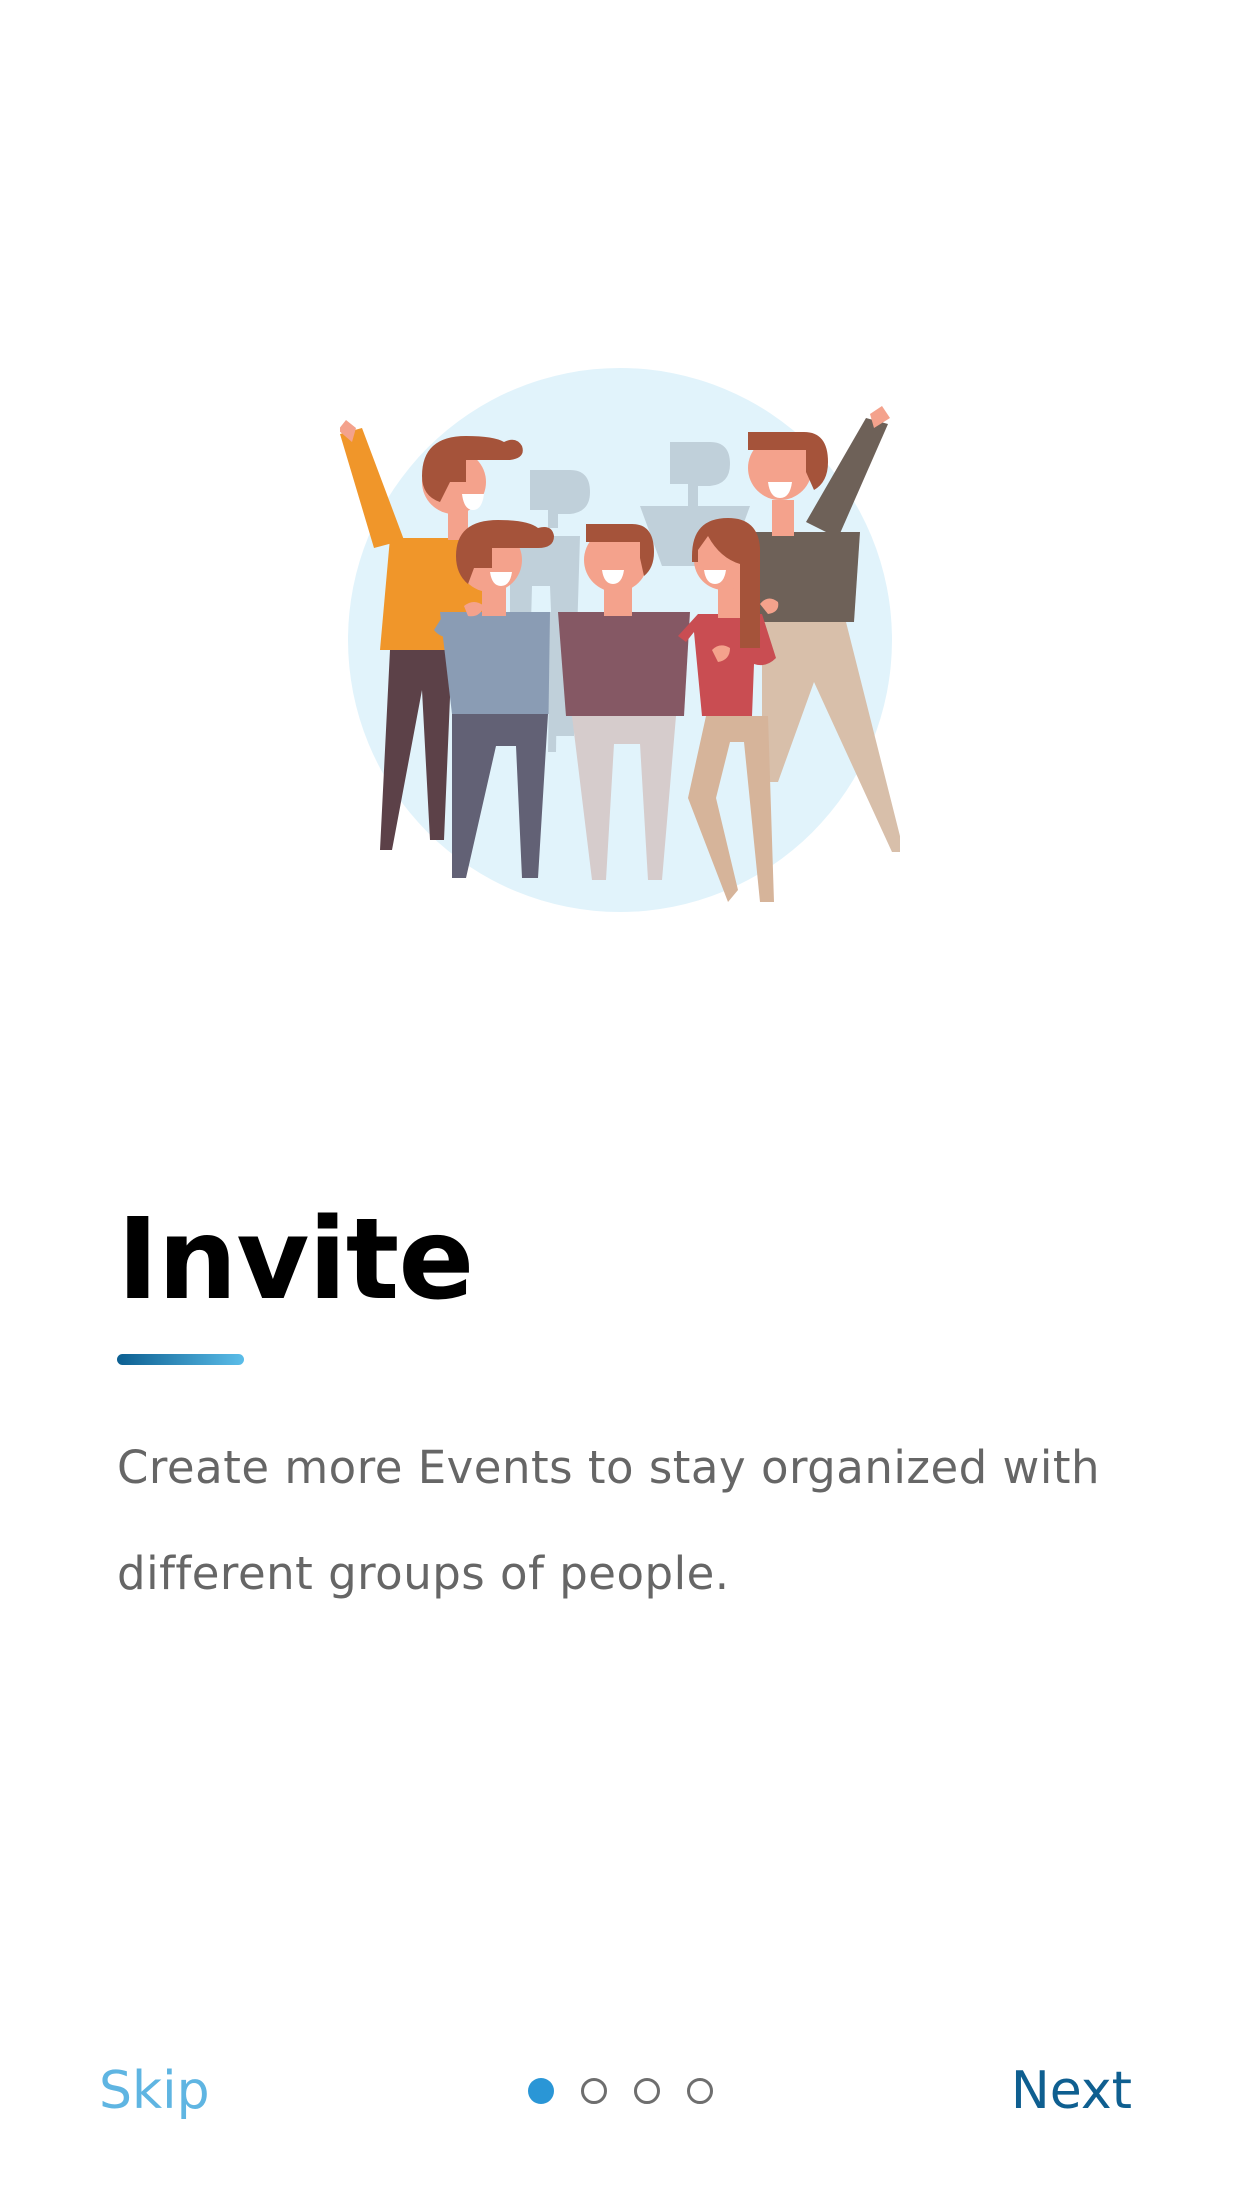  I want to click on title-accent-underline, so click(180, 1359).